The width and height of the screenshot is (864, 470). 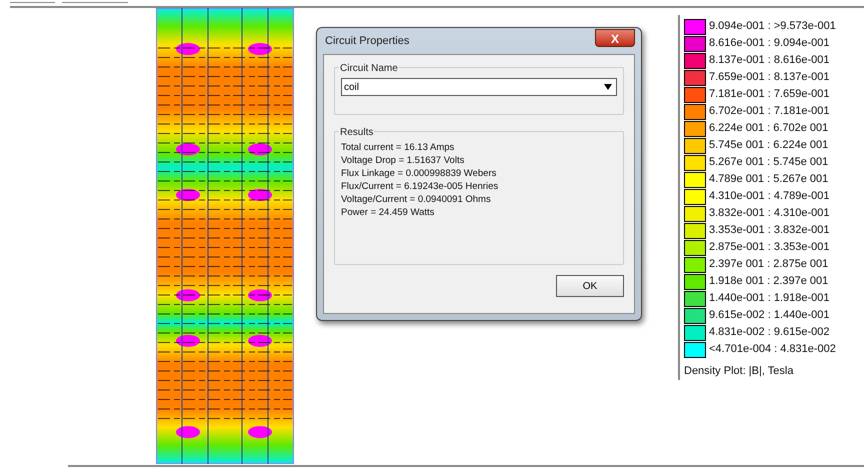 What do you see at coordinates (398, 148) in the screenshot?
I see `result-line: Total current = 16.13 Amps` at bounding box center [398, 148].